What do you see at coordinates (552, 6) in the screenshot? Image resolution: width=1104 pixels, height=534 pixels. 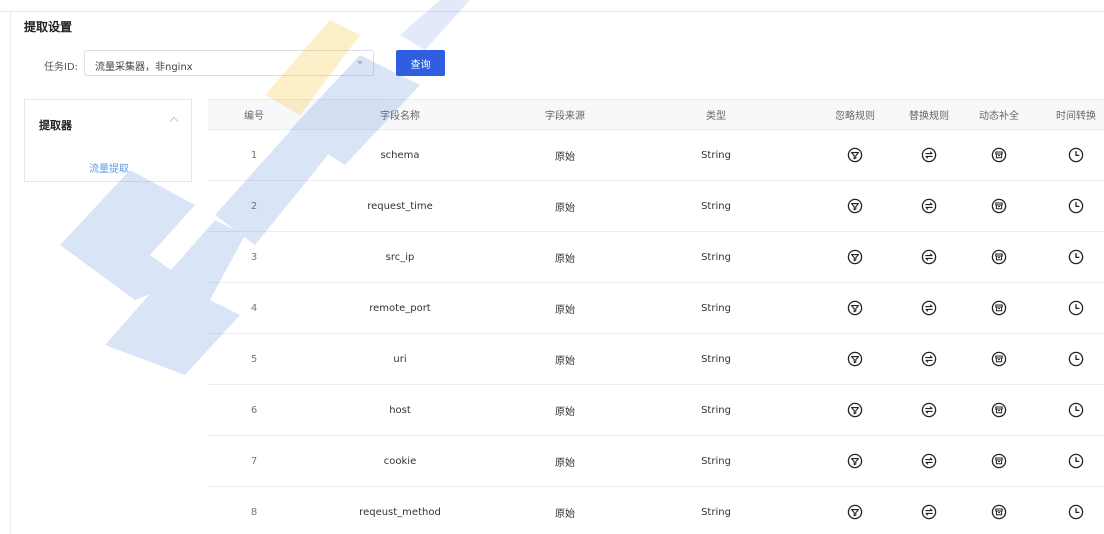 I see `top-border` at bounding box center [552, 6].